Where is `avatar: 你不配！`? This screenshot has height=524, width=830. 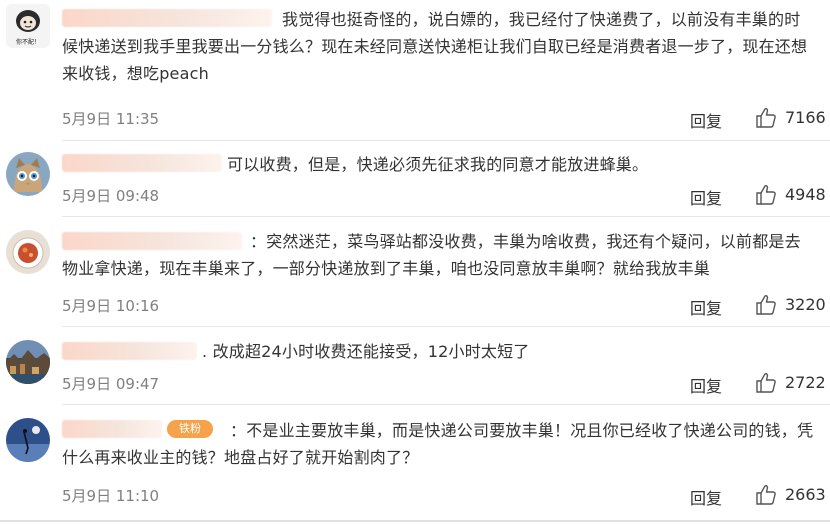
avatar: 你不配！ is located at coordinates (28, 26).